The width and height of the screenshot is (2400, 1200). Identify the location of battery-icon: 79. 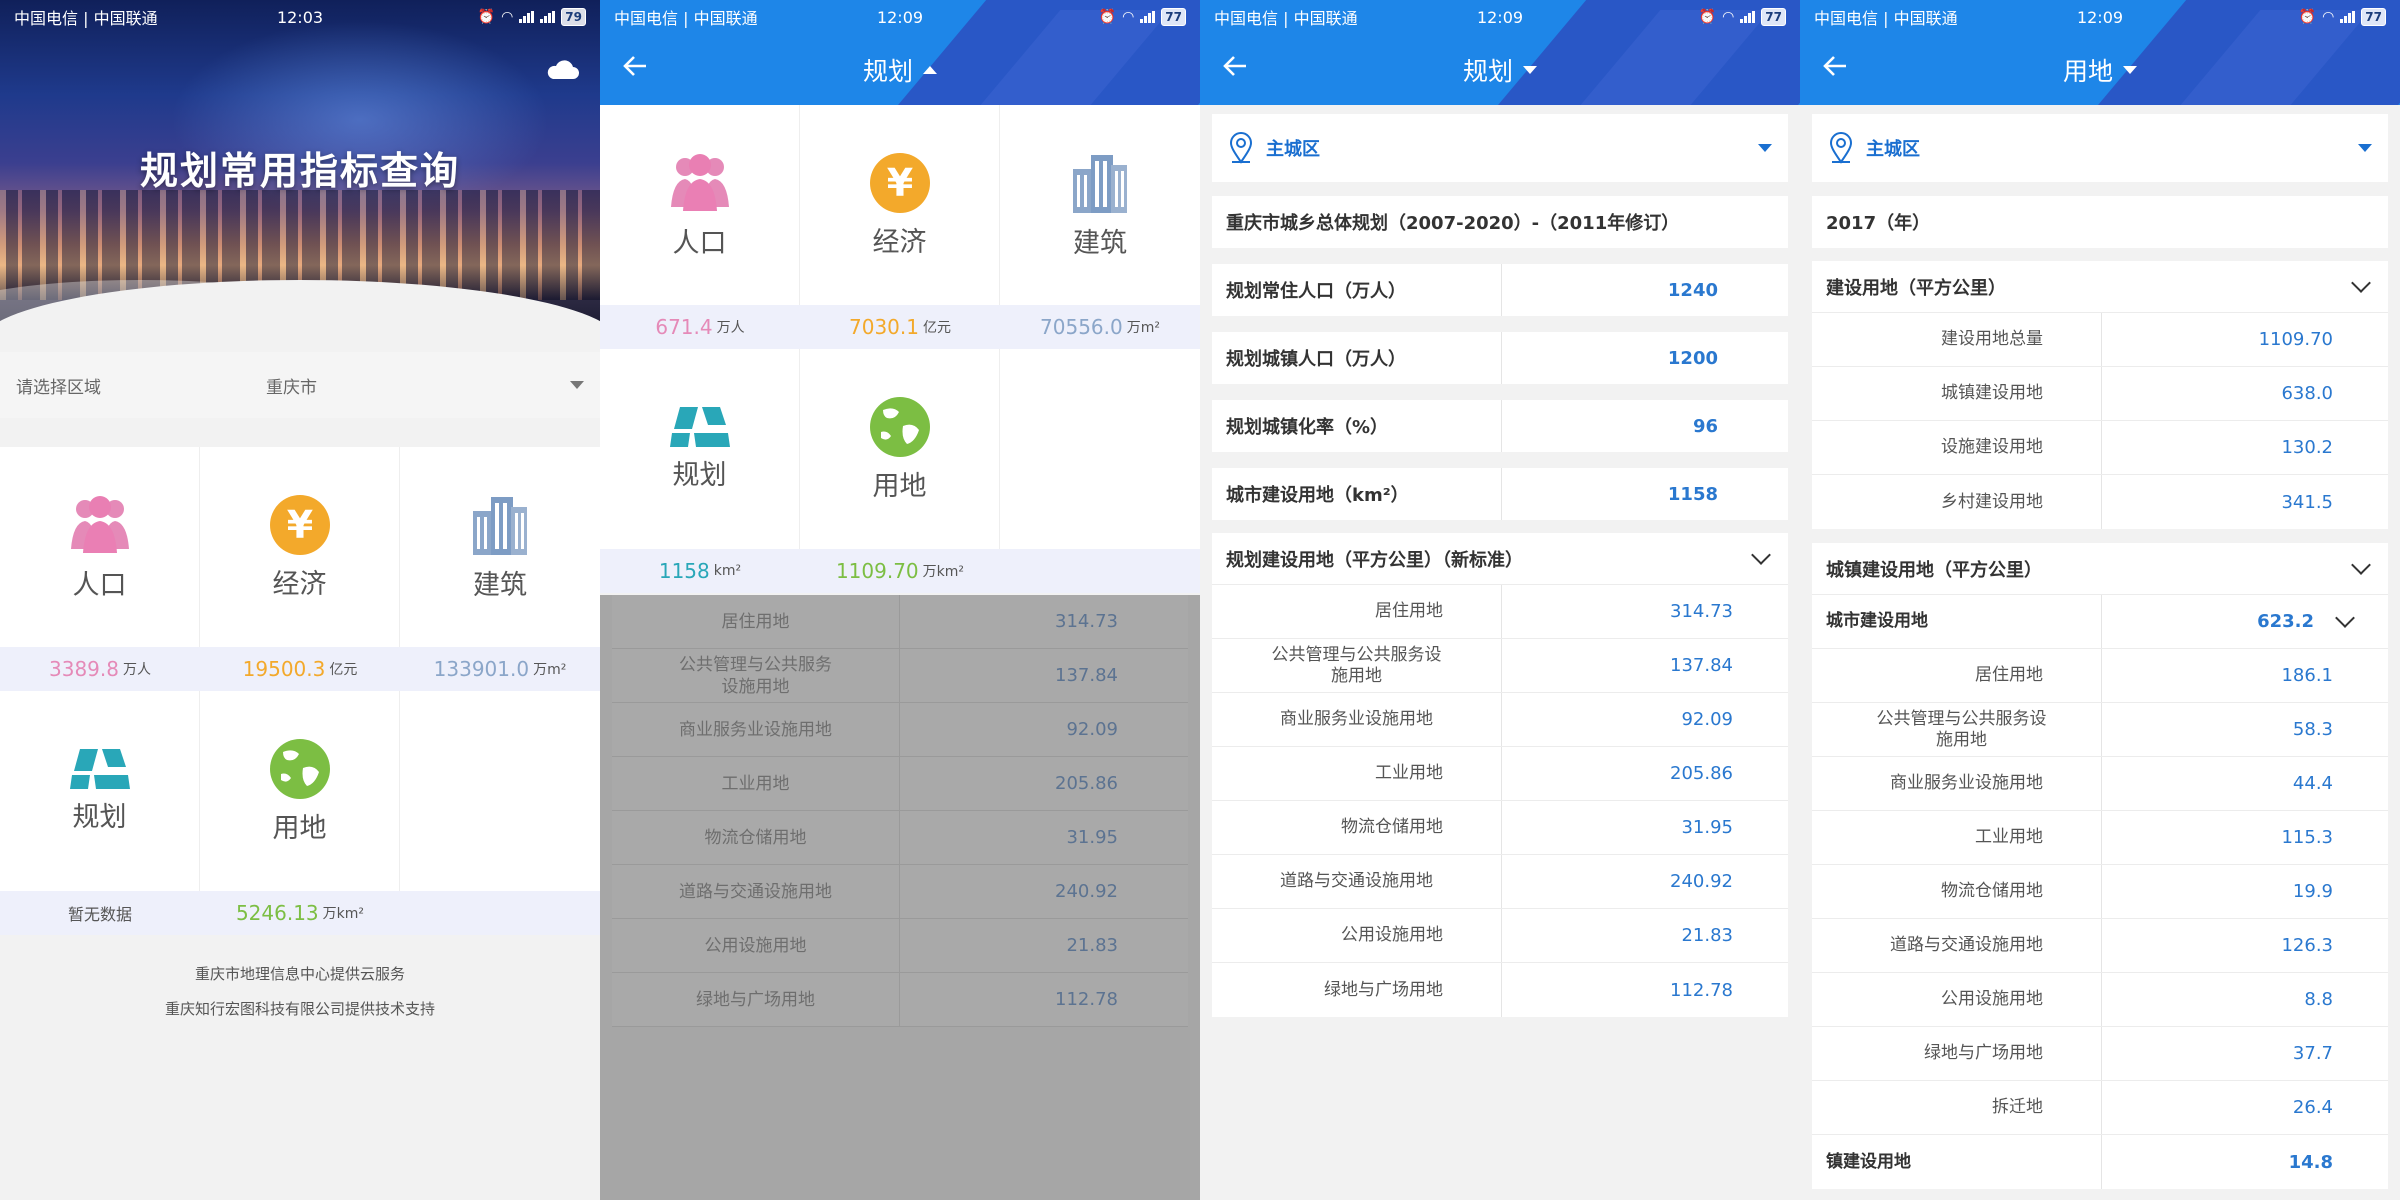
(573, 17).